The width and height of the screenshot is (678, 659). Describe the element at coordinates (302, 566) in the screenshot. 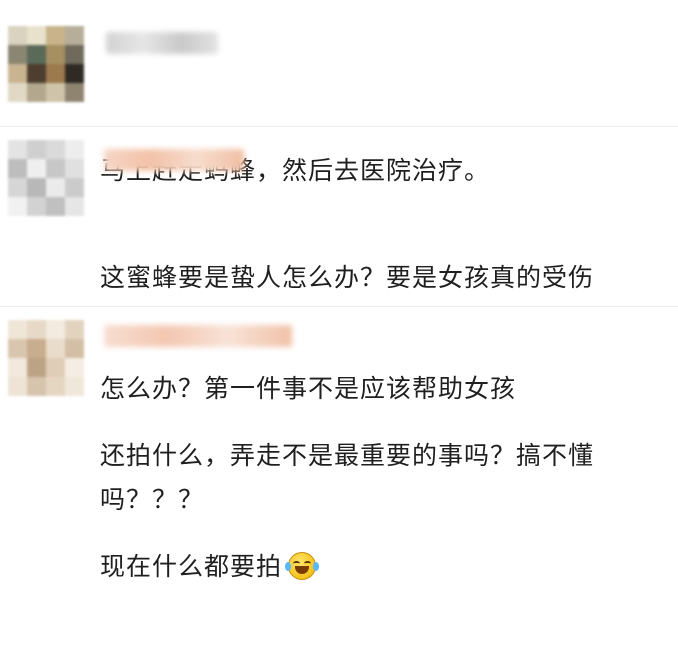

I see `crying-laughing-emoji` at that location.